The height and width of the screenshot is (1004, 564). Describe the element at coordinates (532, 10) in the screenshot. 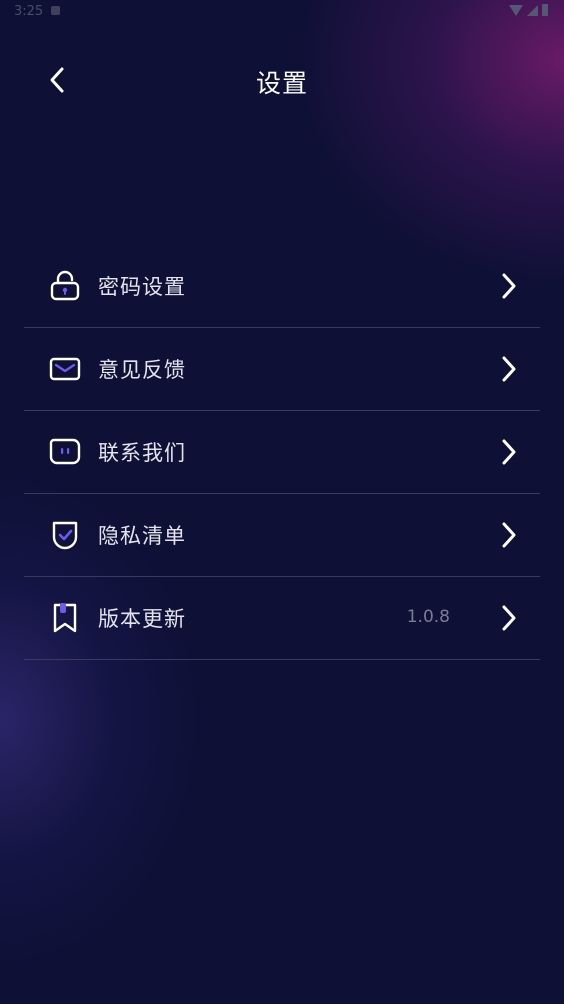

I see `signal-icon` at that location.